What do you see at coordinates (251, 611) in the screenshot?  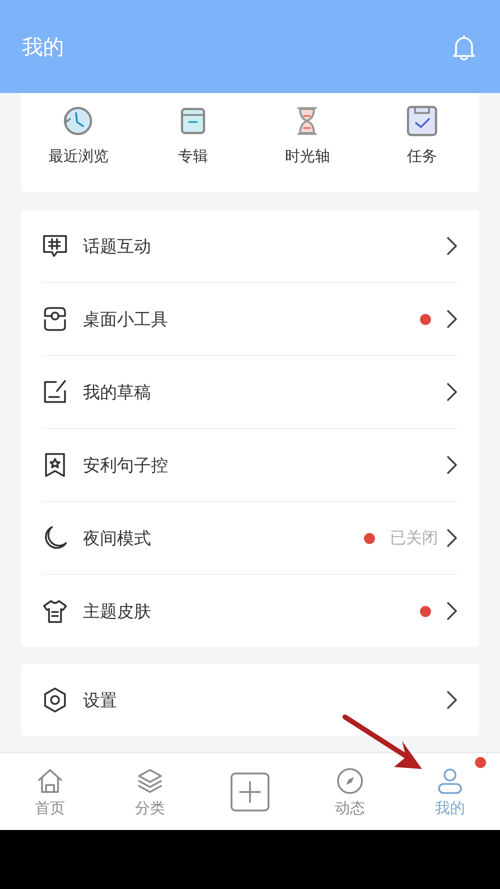 I see `menu-label: 主题皮肤` at bounding box center [251, 611].